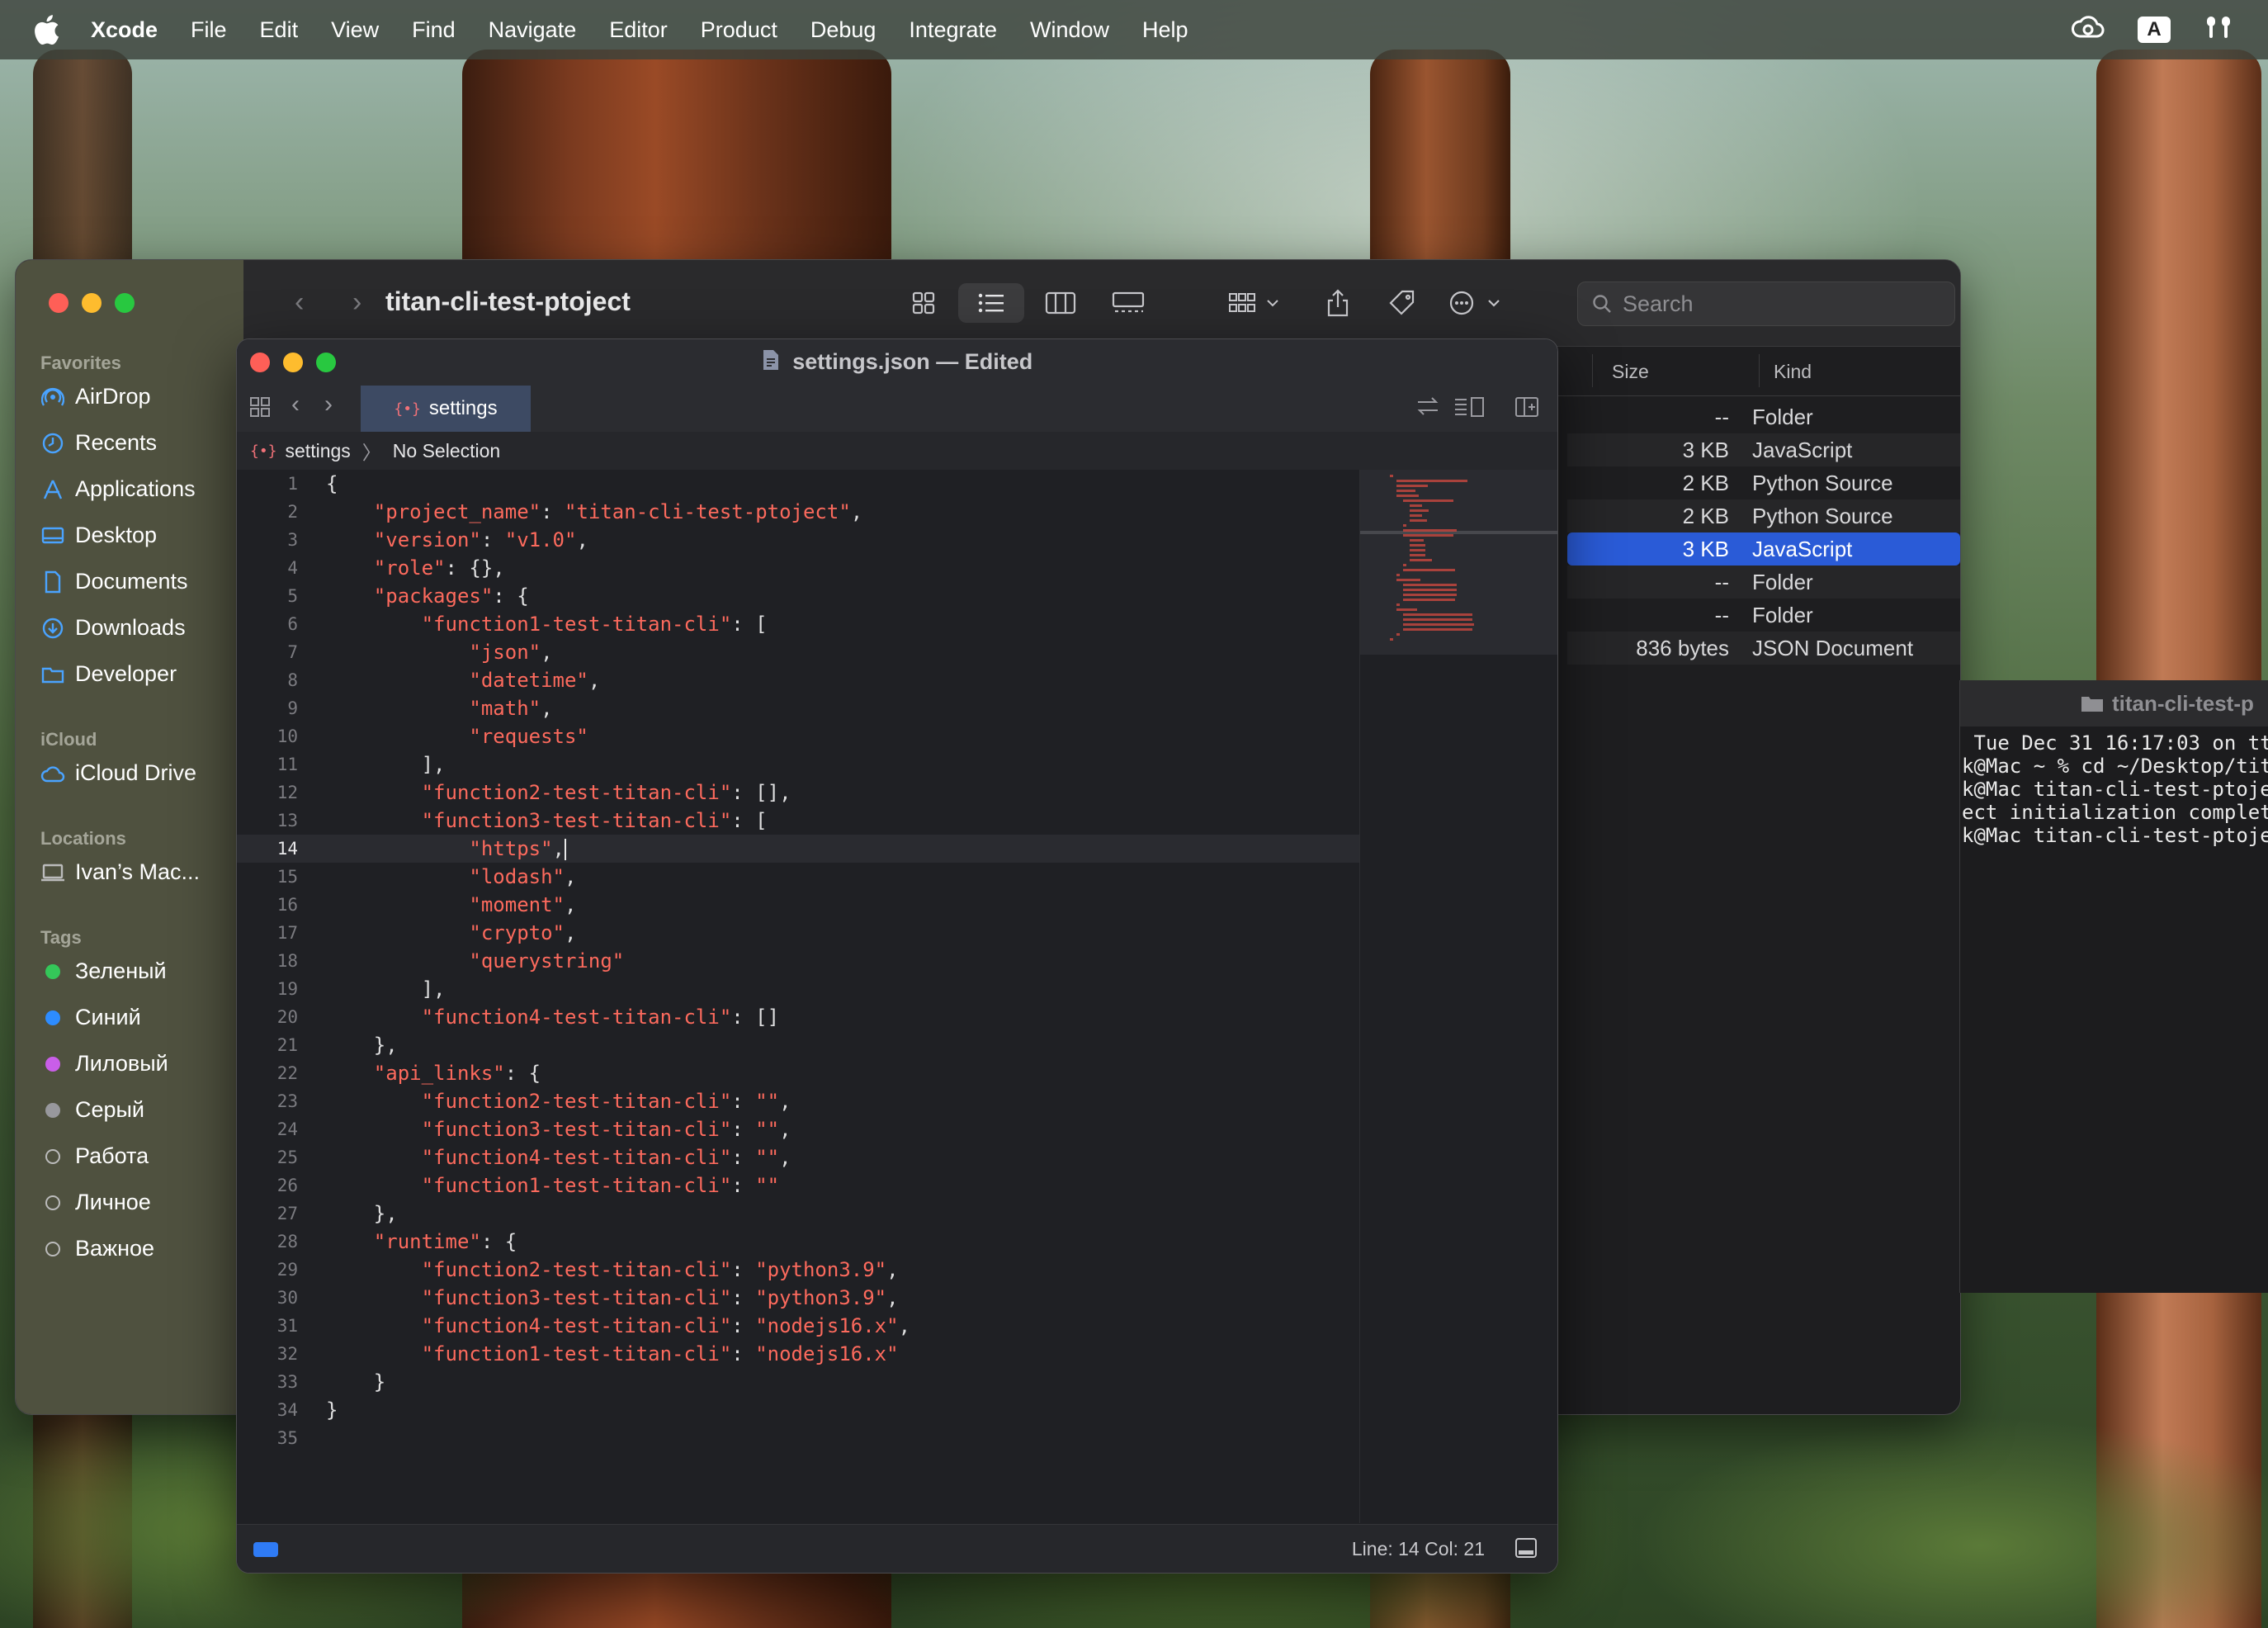  Describe the element at coordinates (108, 674) in the screenshot. I see `sidebar-item-developer: Developer` at that location.